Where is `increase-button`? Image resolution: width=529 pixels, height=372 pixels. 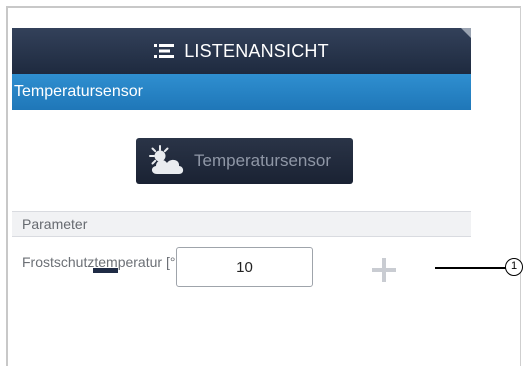 increase-button is located at coordinates (384, 270).